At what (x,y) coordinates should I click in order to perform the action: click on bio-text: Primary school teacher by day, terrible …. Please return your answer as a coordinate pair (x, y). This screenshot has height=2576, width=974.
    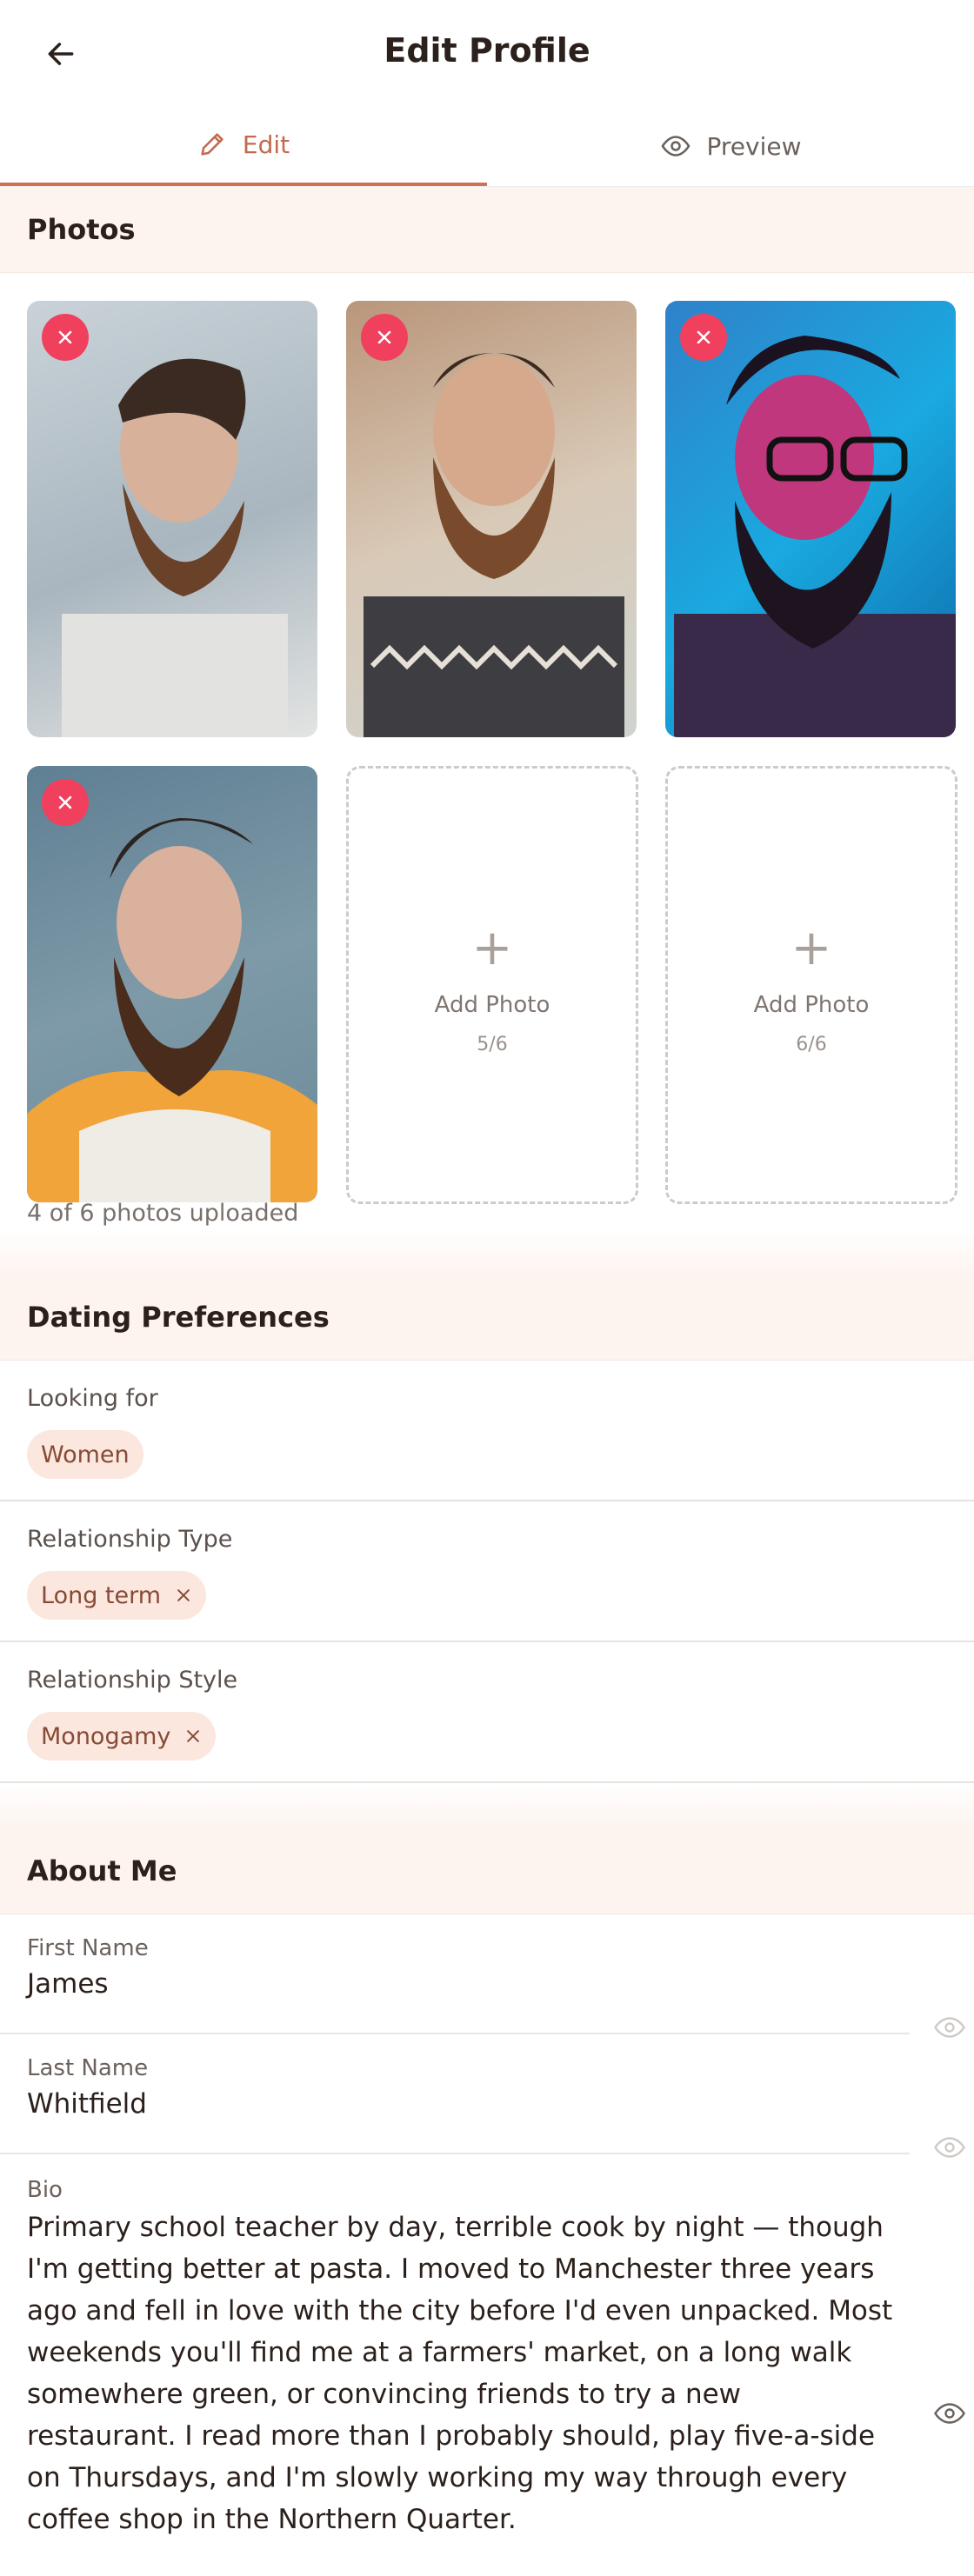
    Looking at the image, I should click on (462, 2373).